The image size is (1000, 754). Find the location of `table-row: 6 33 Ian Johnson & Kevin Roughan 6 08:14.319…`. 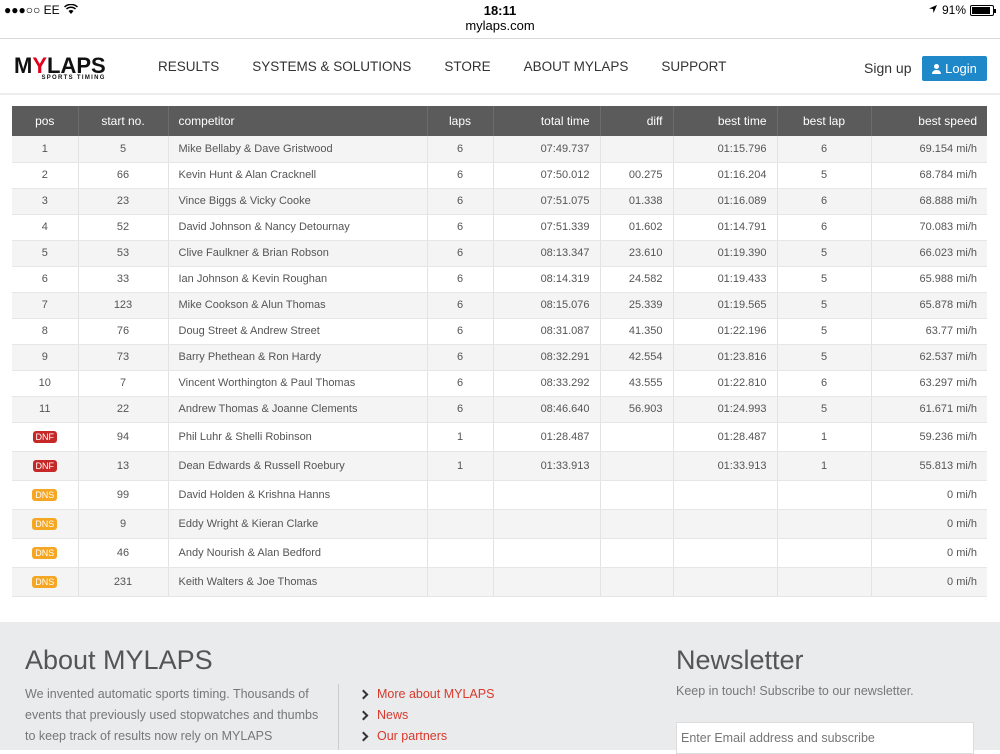

table-row: 6 33 Ian Johnson & Kevin Roughan 6 08:14.319… is located at coordinates (499, 279).